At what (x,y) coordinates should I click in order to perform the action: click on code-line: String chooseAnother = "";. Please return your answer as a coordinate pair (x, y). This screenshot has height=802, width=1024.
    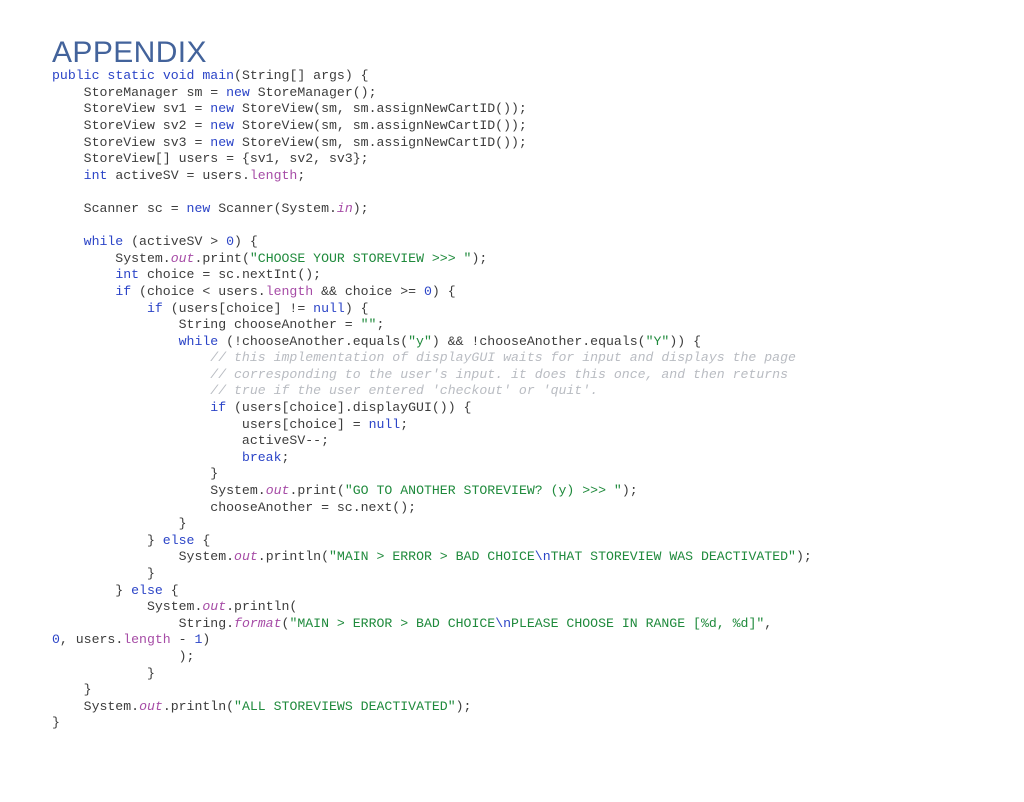
    Looking at the image, I should click on (532, 325).